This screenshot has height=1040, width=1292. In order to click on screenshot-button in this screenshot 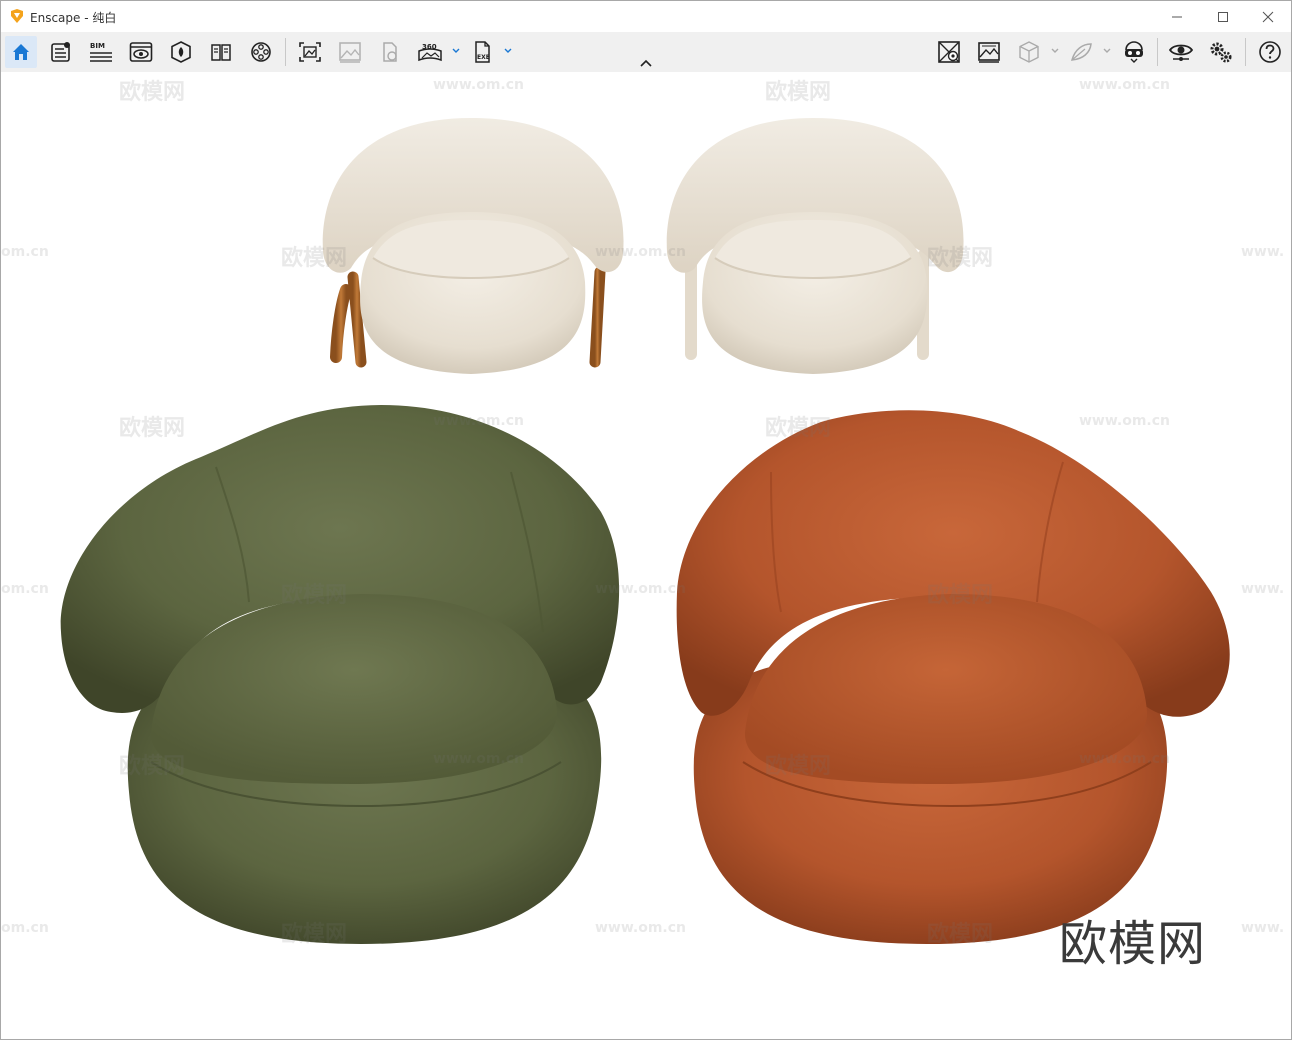, I will do `click(310, 52)`.